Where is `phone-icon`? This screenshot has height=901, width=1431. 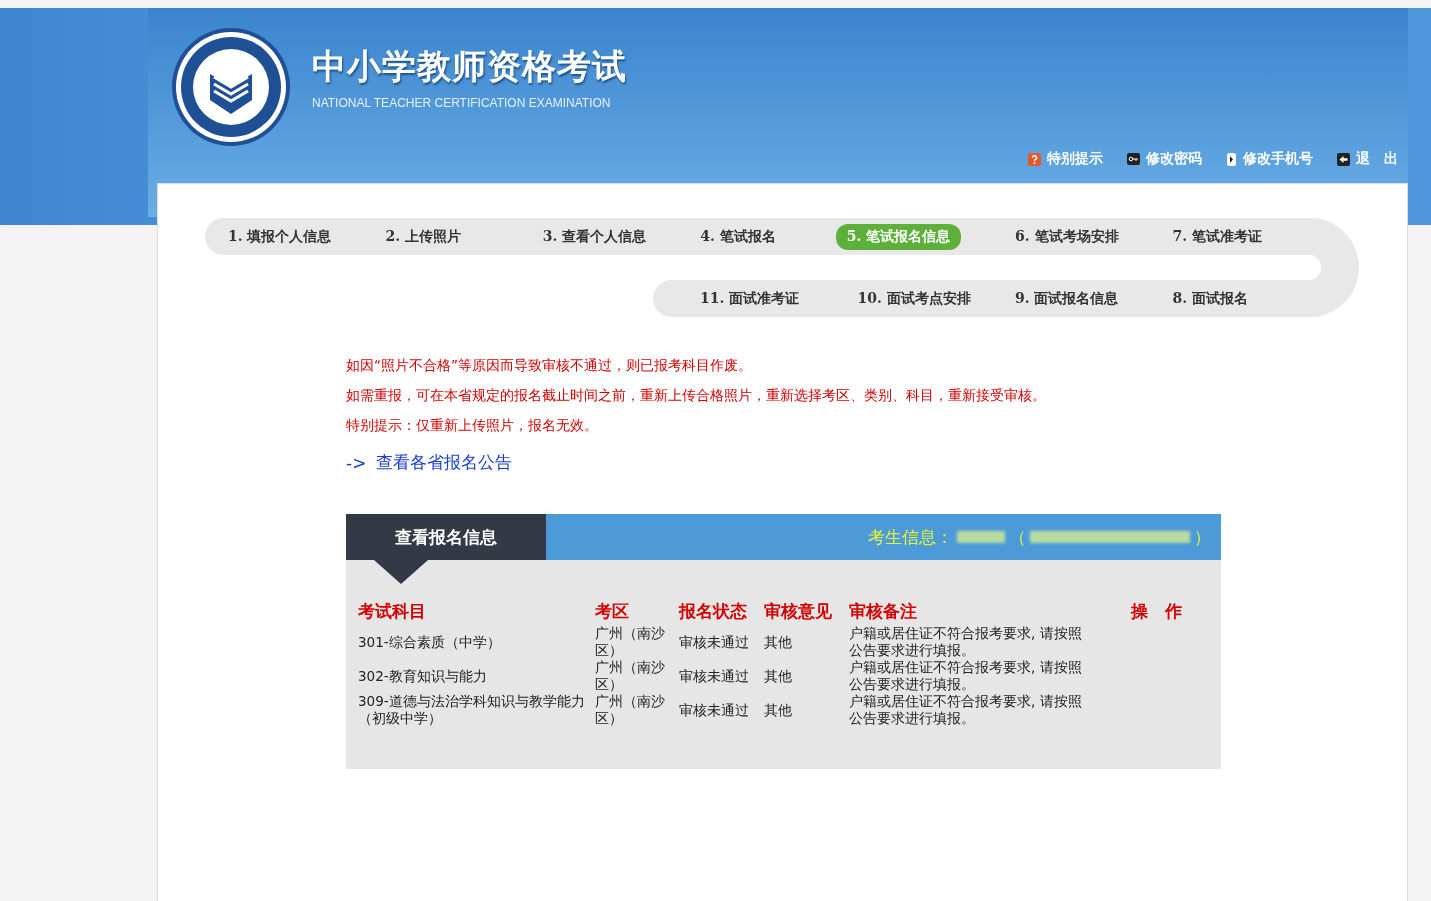 phone-icon is located at coordinates (1231, 159).